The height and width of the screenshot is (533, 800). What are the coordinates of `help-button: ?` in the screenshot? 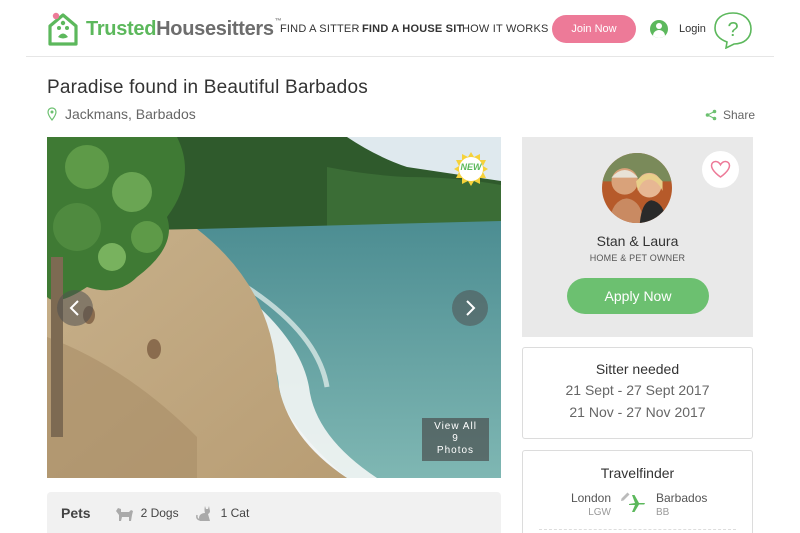 It's located at (733, 30).